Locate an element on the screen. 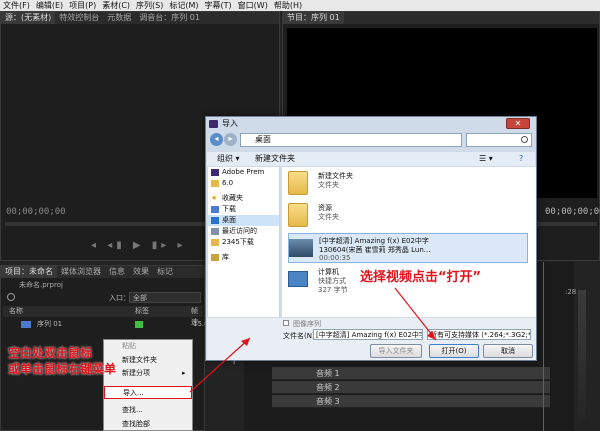 This screenshot has height=431, width=600. arrow-line-to-import is located at coordinates (220, 365).